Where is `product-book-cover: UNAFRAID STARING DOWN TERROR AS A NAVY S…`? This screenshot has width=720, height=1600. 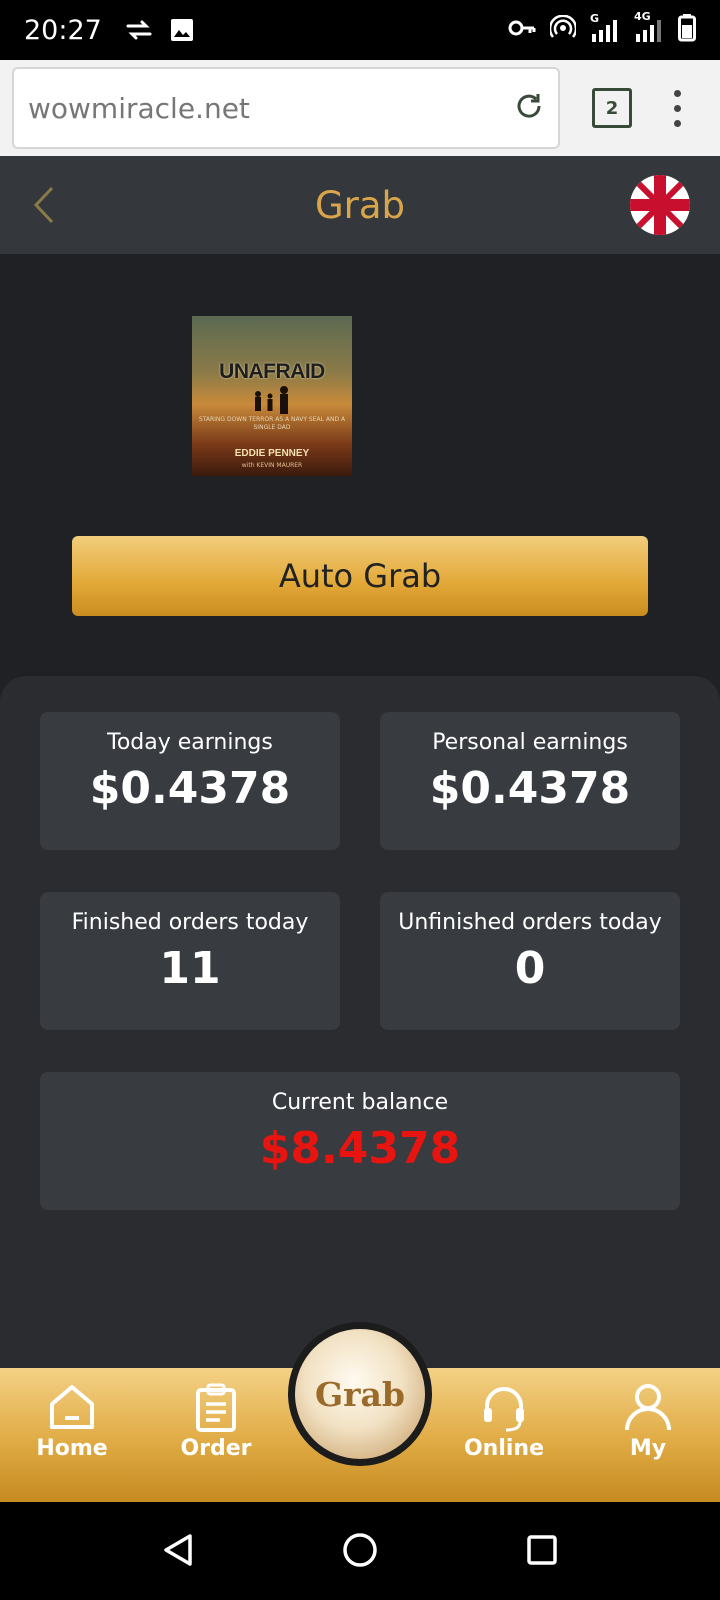 product-book-cover: UNAFRAID STARING DOWN TERROR AS A NAVY S… is located at coordinates (272, 396).